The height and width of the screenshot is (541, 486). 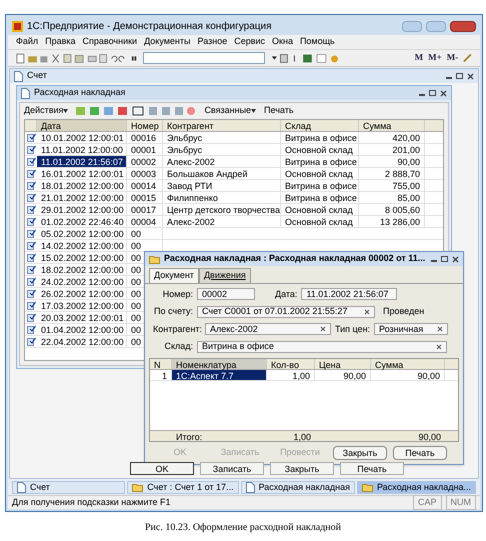 I want to click on taskbar-tab: Счет, so click(x=69, y=487).